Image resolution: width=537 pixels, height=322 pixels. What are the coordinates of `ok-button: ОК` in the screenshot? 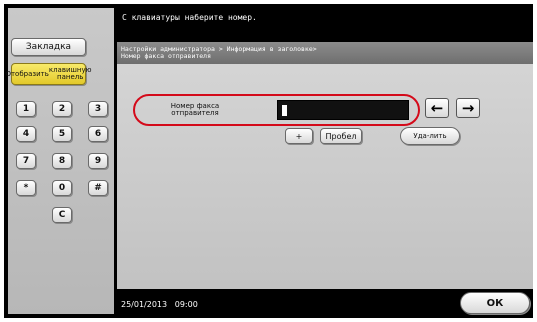 It's located at (495, 303).